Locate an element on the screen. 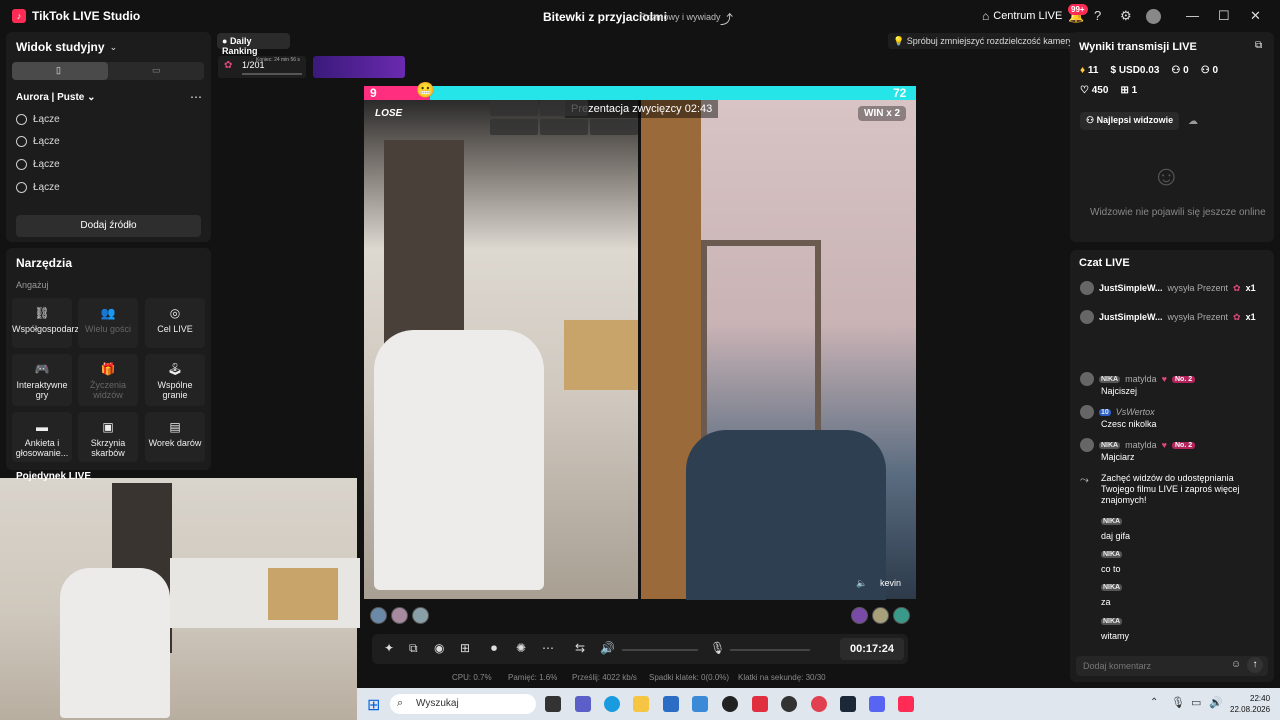 The image size is (1280, 720). taskbar-search: Wyszukaj is located at coordinates (463, 704).